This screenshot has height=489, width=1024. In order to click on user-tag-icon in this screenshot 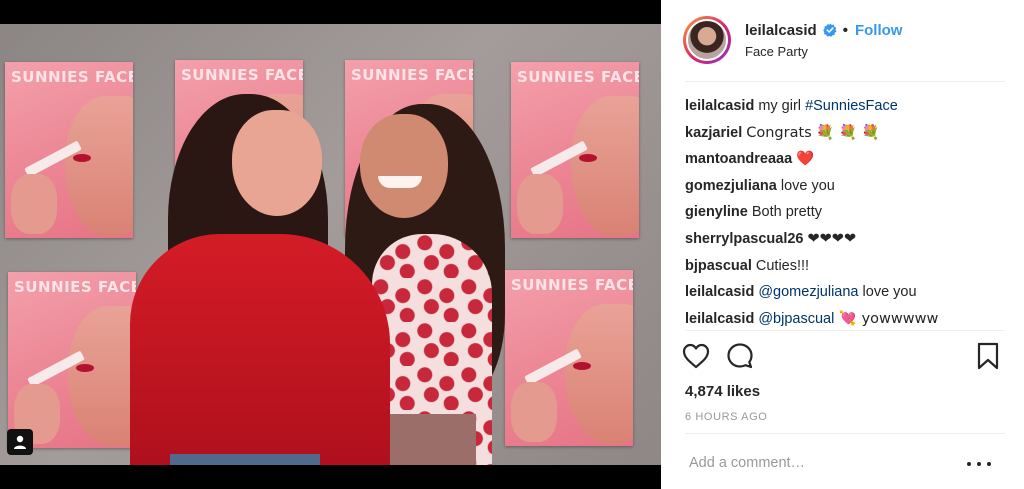, I will do `click(20, 442)`.